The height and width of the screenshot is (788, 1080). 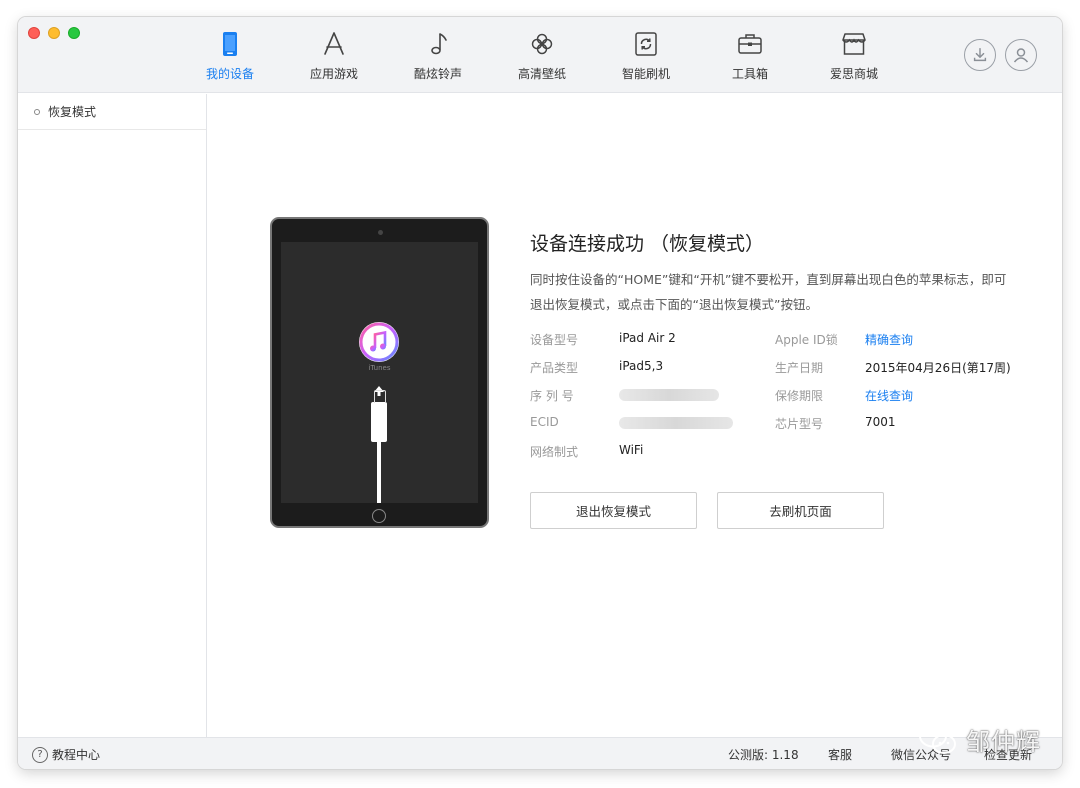 What do you see at coordinates (76, 755) in the screenshot?
I see `help-center-label: 教程中心` at bounding box center [76, 755].